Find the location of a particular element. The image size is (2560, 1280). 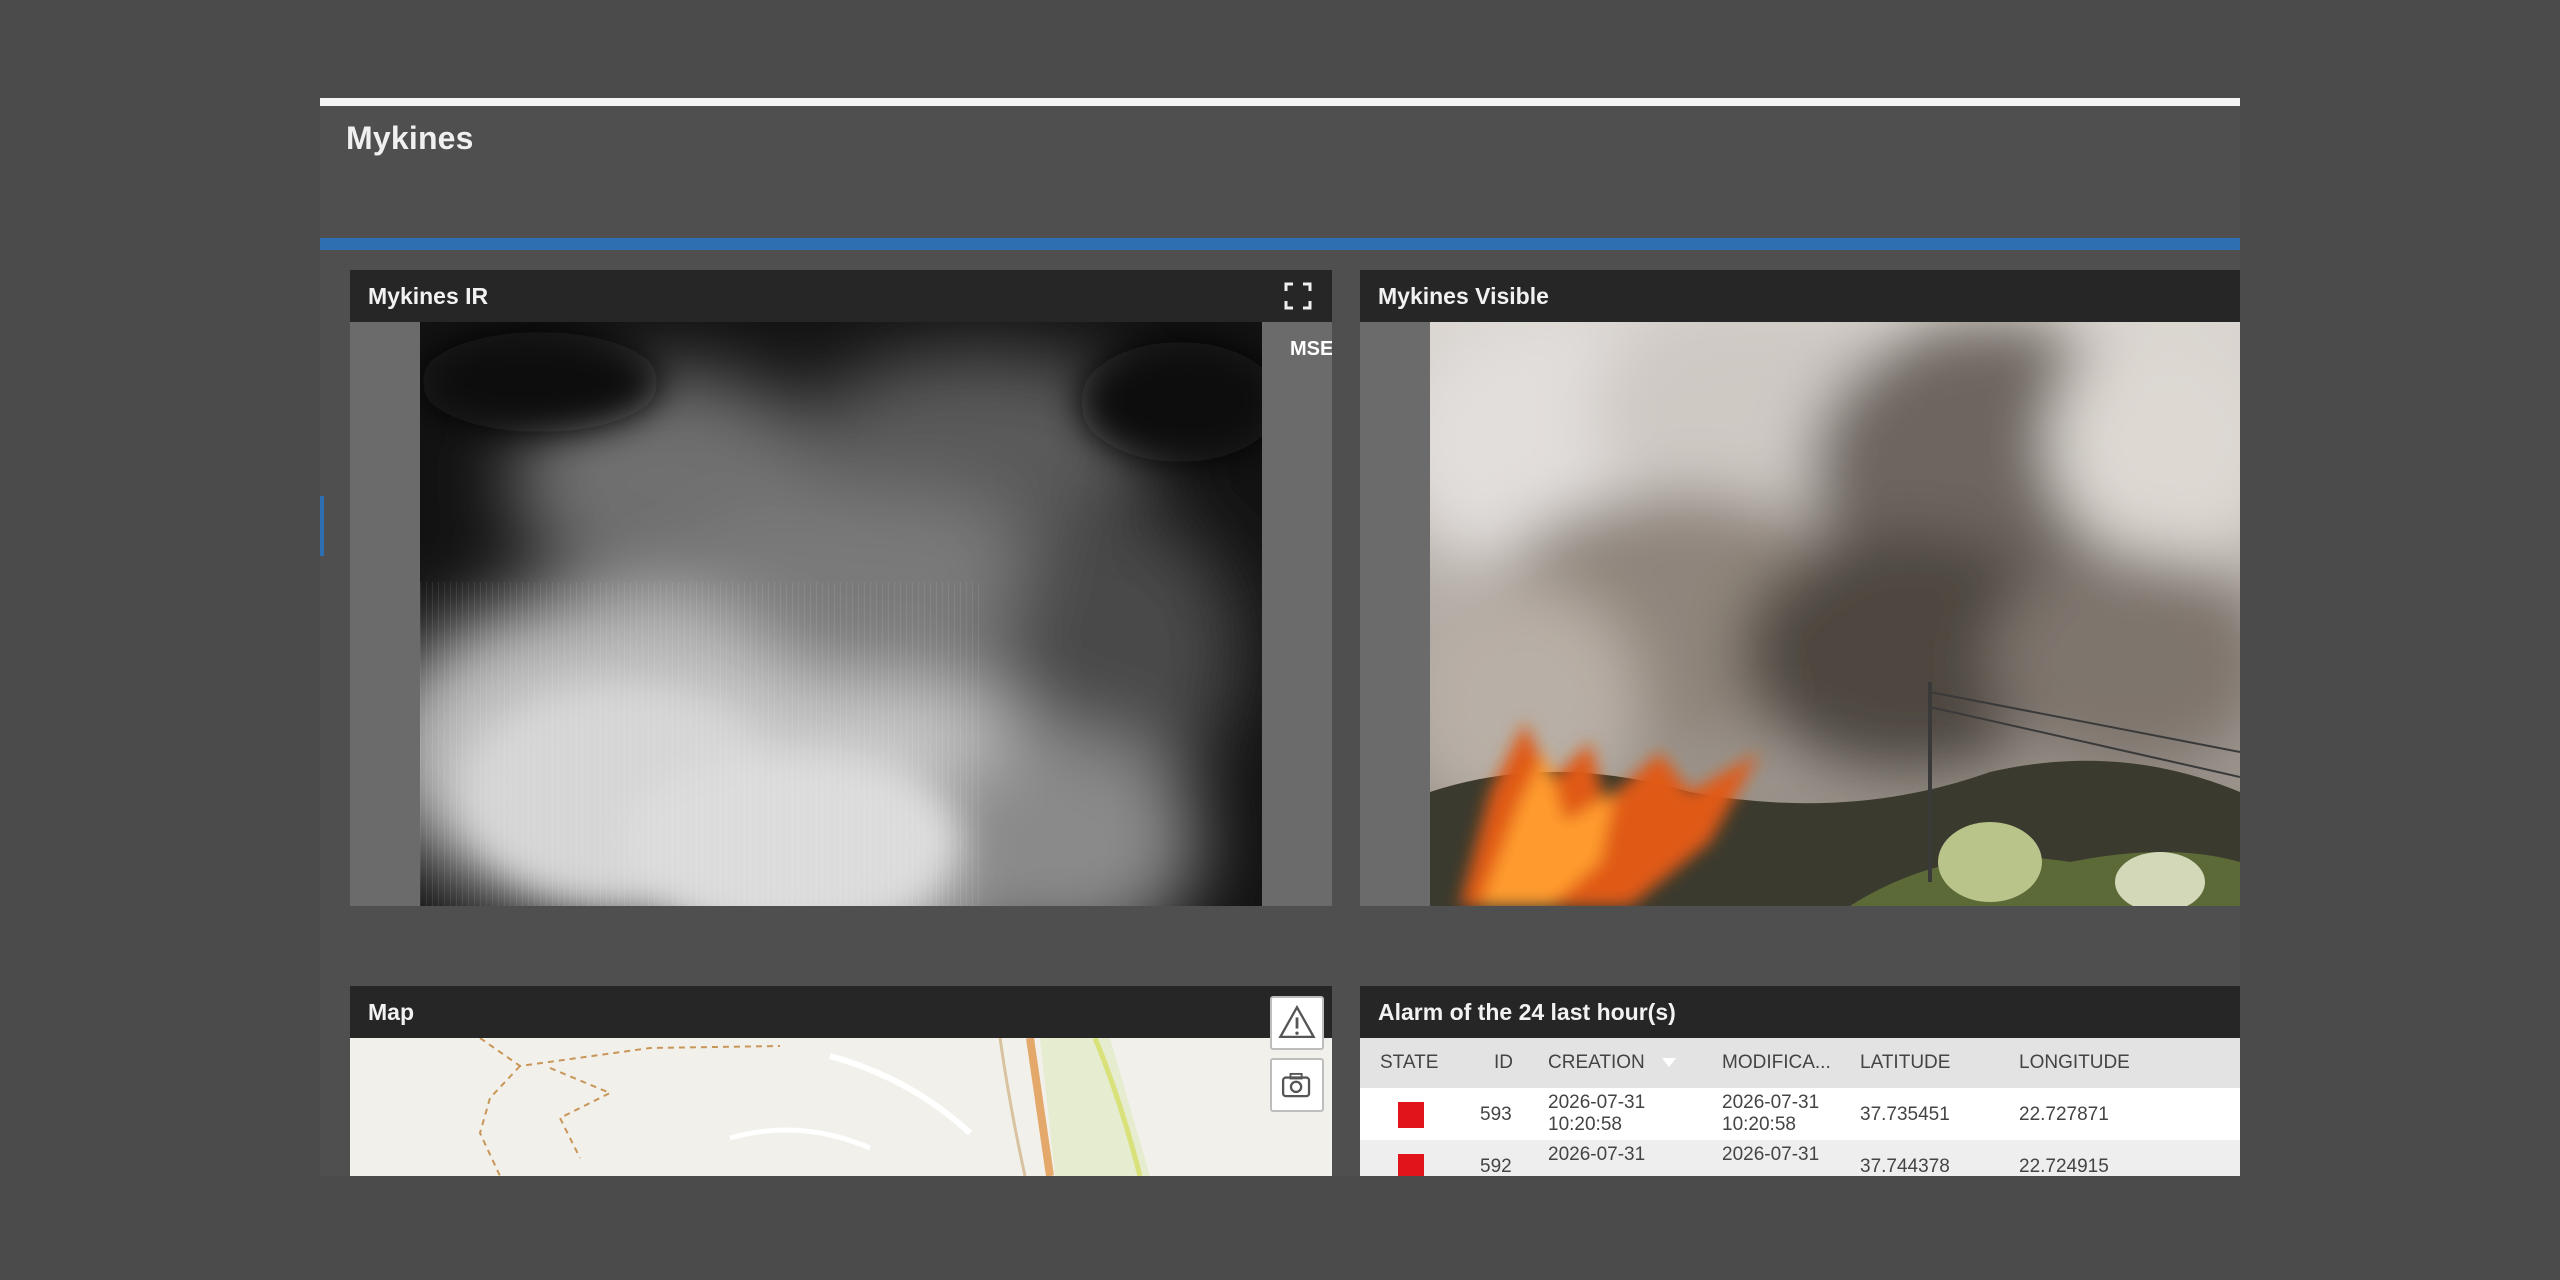

column-header-state: STATE is located at coordinates (1409, 1063).